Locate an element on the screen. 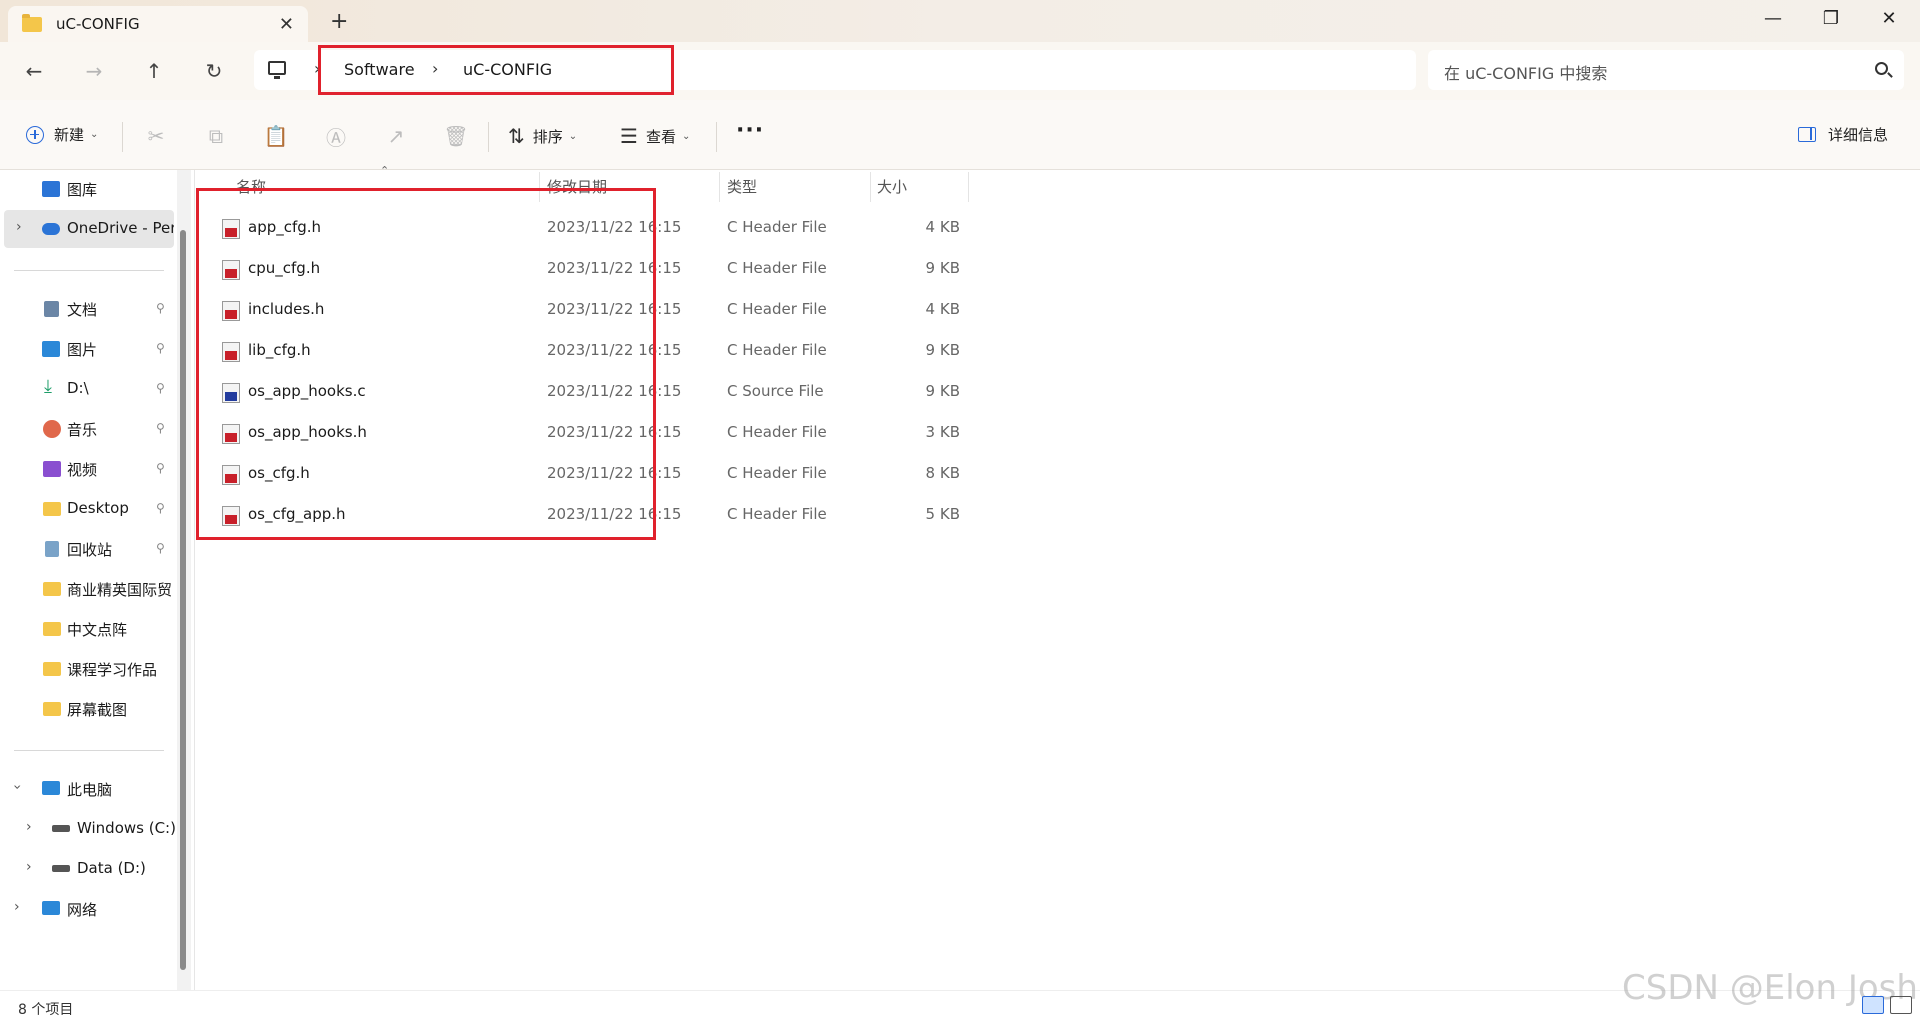  search-icon is located at coordinates (1881, 68).